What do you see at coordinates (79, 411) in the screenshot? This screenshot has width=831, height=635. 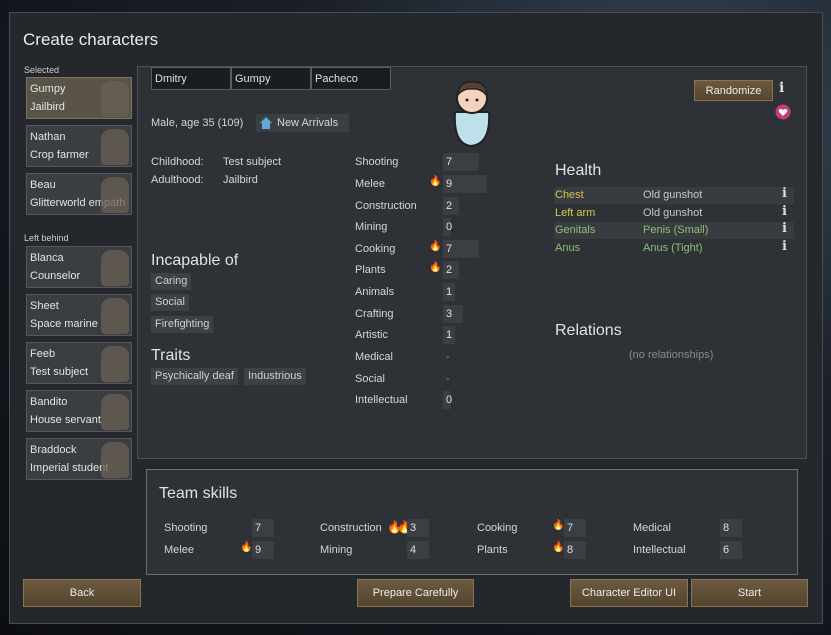 I see `pawn-card-left-behind: Bandito House servant` at bounding box center [79, 411].